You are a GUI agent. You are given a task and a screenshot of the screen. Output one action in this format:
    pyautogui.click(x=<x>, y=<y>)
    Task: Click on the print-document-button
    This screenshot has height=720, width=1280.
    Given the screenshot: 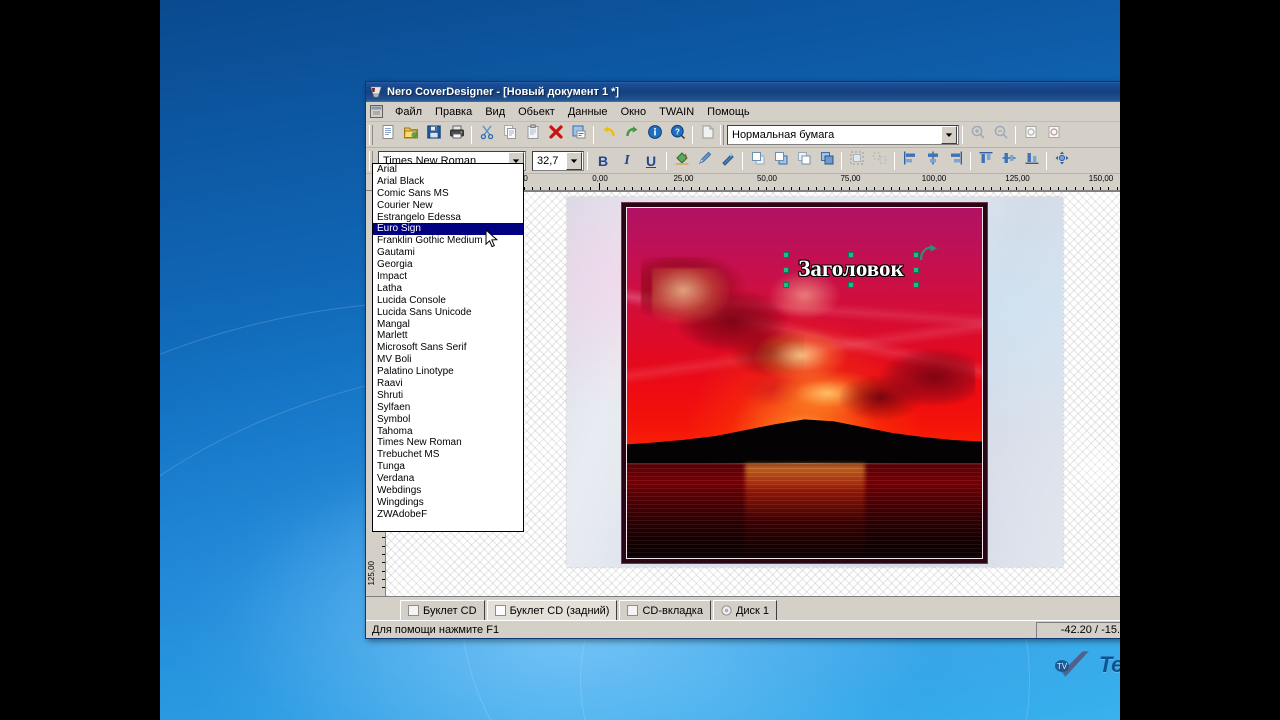 What is the action you would take?
    pyautogui.click(x=456, y=135)
    